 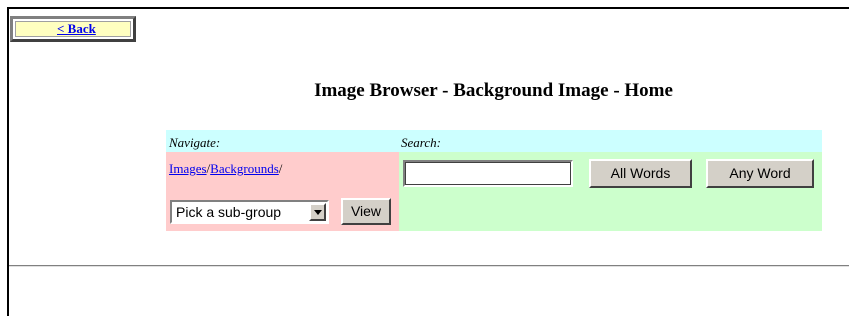 I want to click on search-input, so click(x=488, y=173).